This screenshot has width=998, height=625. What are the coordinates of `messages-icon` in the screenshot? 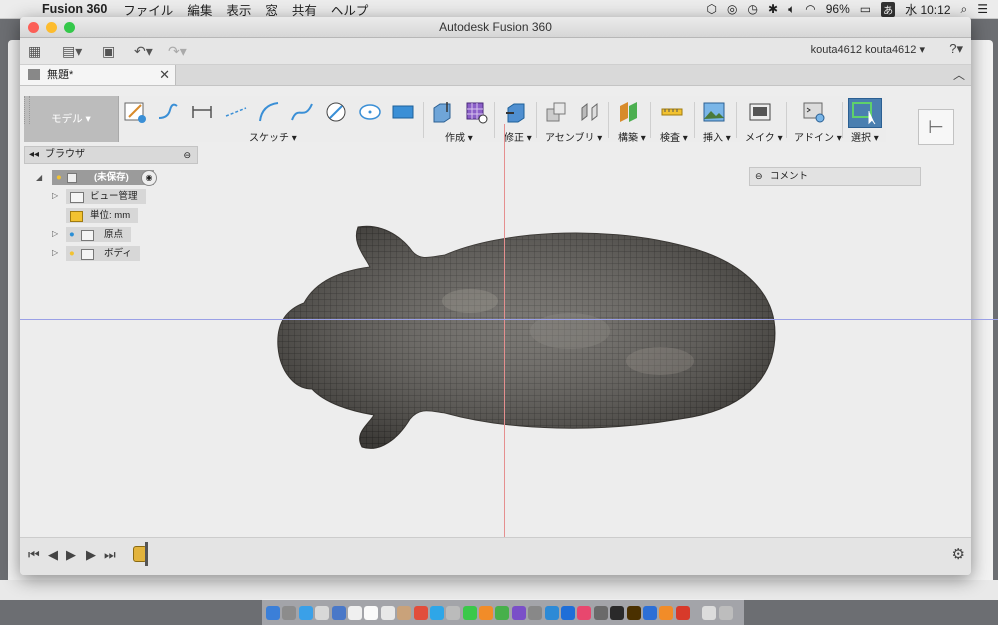 It's located at (469, 612).